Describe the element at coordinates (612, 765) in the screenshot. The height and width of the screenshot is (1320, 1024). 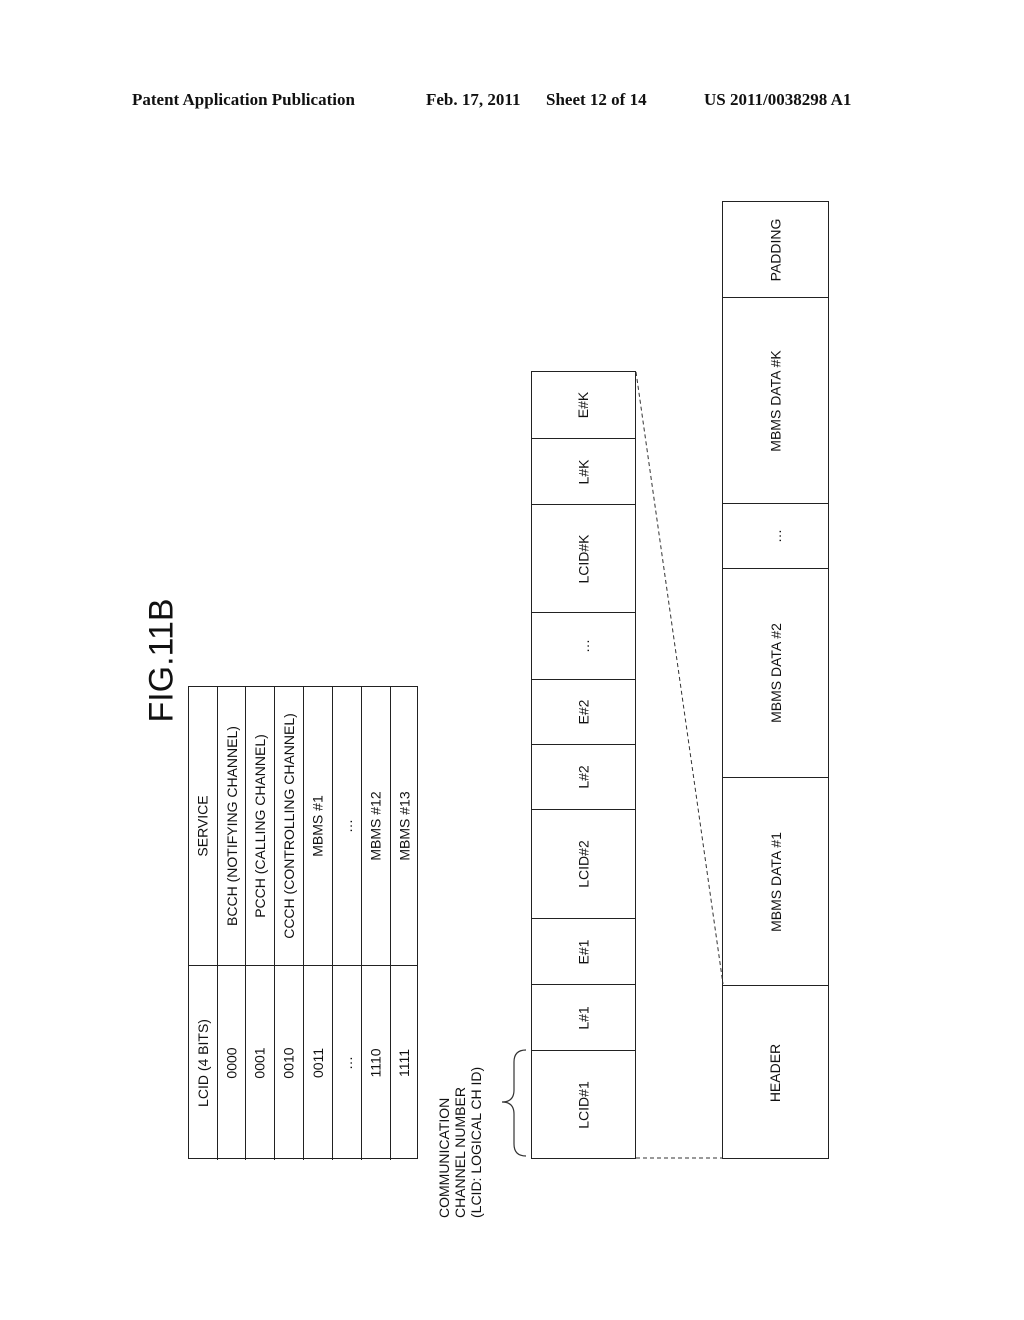
I see `connector-overlay` at that location.